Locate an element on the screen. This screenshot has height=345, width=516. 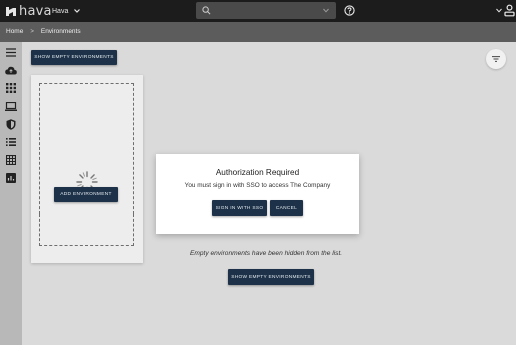
left-navigation is located at coordinates (11, 193).